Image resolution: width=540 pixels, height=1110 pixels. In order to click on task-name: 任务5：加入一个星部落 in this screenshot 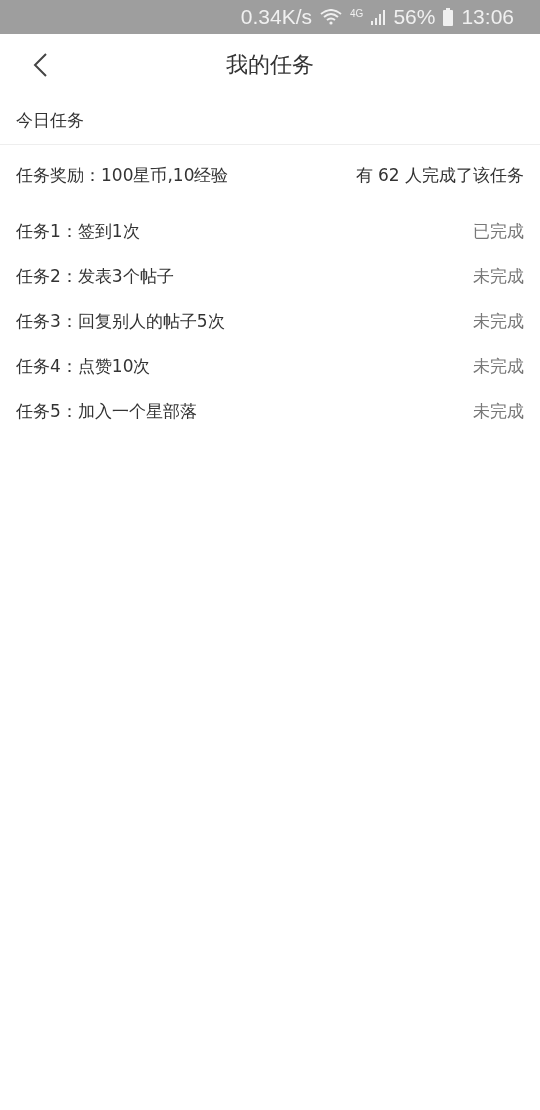, I will do `click(106, 411)`.